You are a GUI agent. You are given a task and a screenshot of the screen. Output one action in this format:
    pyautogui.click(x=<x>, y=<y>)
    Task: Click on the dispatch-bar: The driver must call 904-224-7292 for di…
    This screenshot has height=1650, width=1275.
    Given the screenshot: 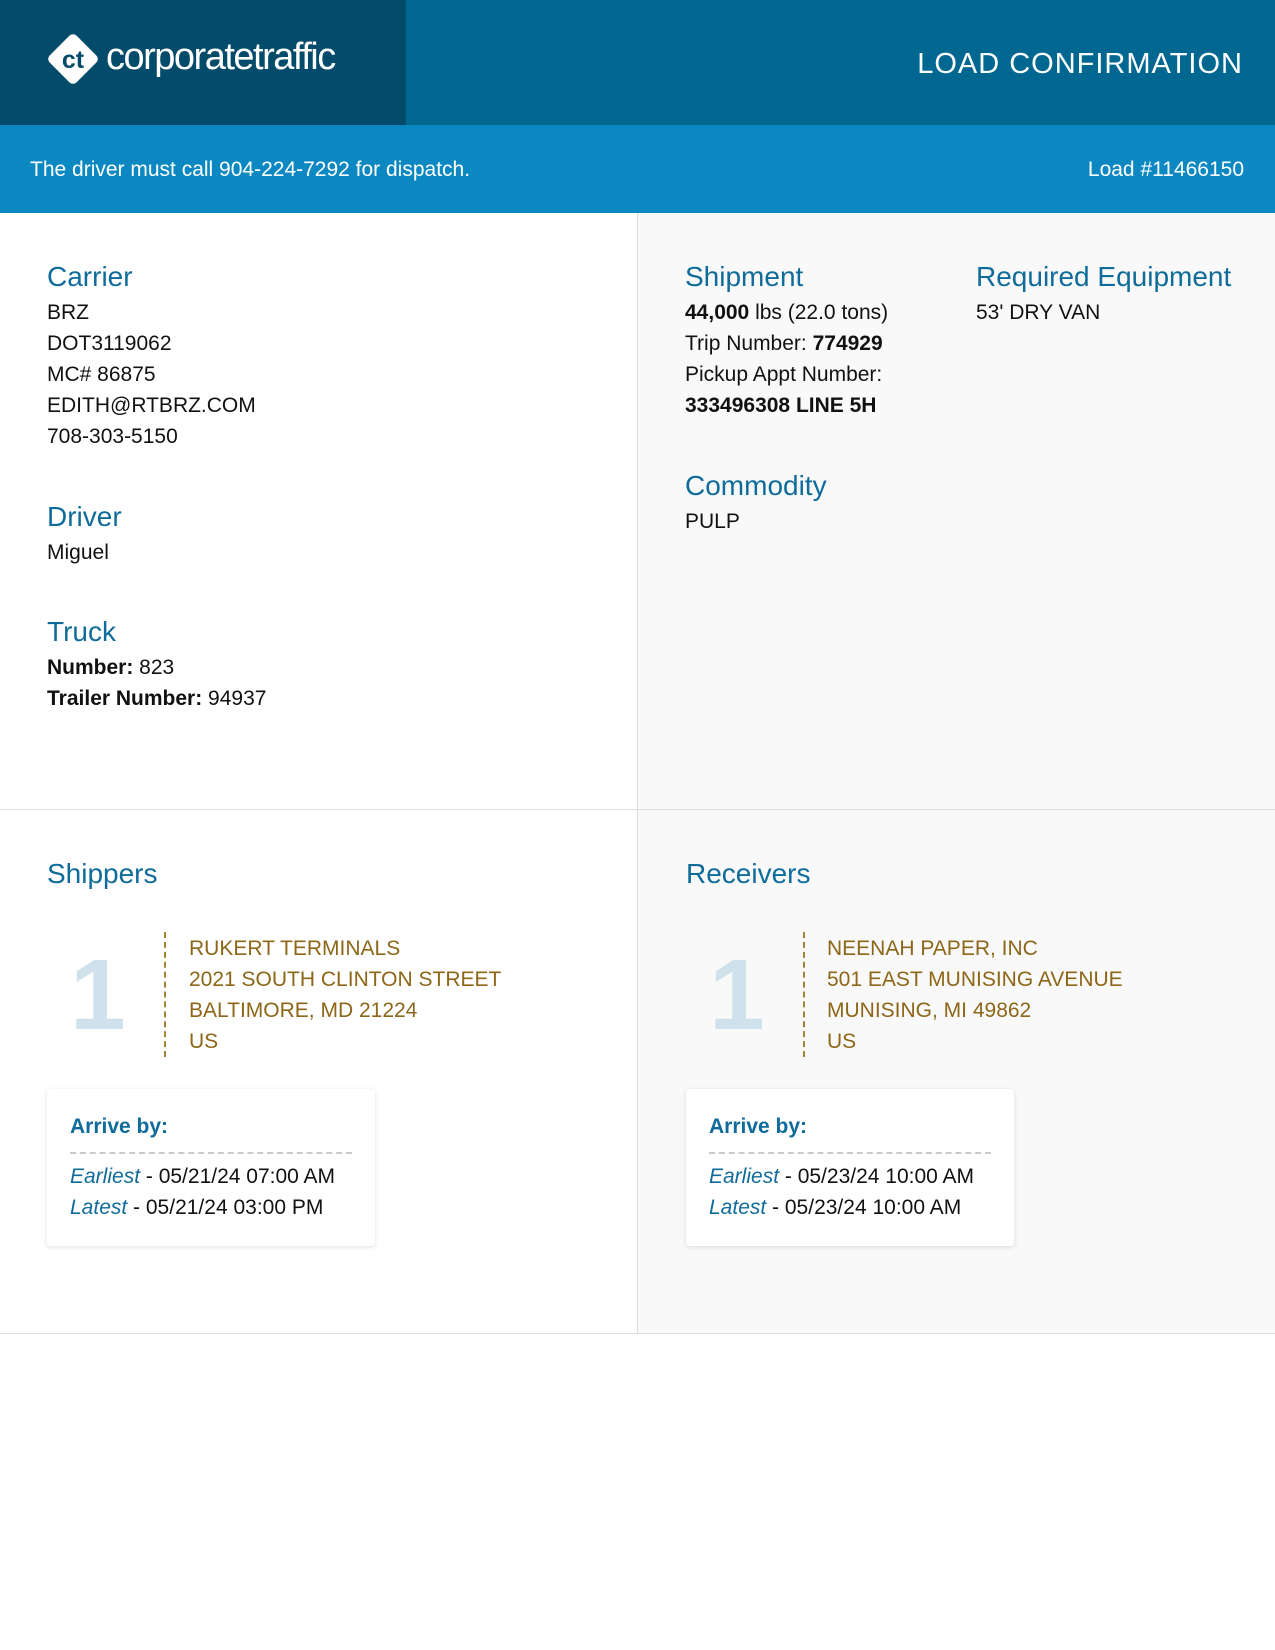 What is the action you would take?
    pyautogui.click(x=637, y=169)
    